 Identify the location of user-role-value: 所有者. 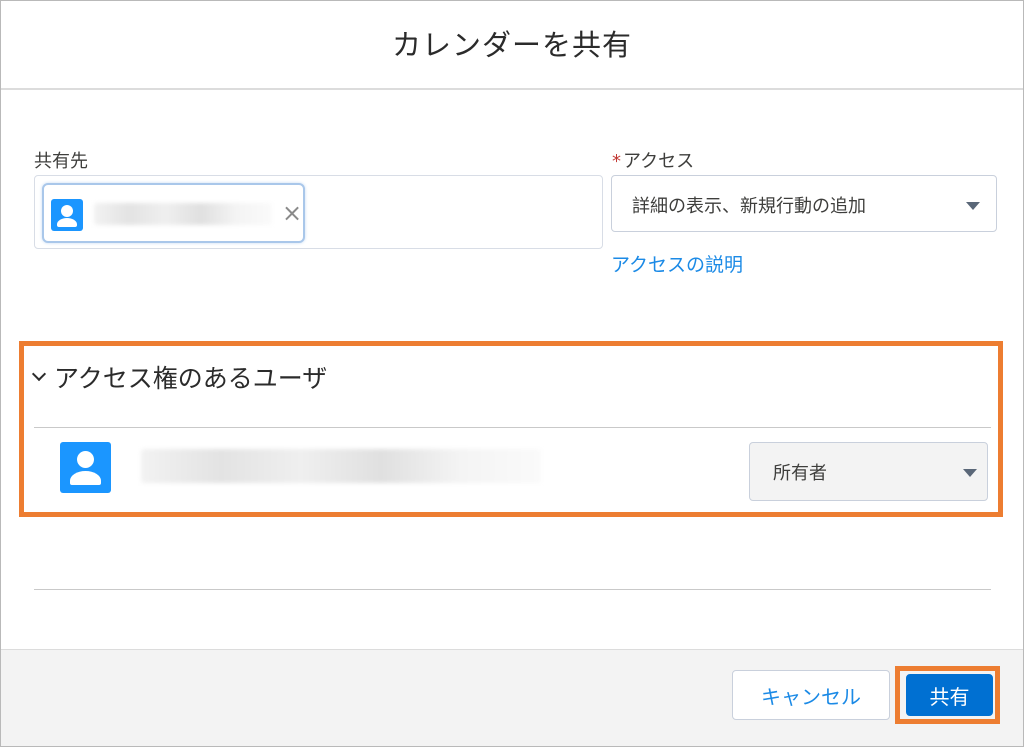
(800, 473).